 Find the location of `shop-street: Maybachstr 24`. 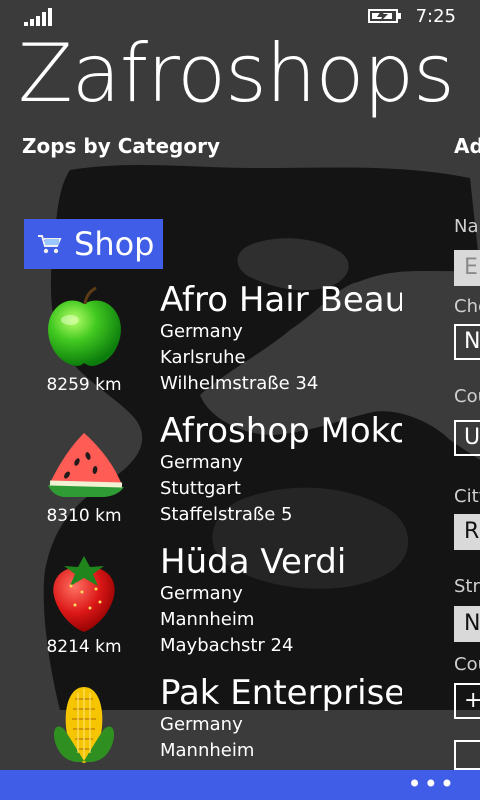

shop-street: Maybachstr 24 is located at coordinates (227, 645).